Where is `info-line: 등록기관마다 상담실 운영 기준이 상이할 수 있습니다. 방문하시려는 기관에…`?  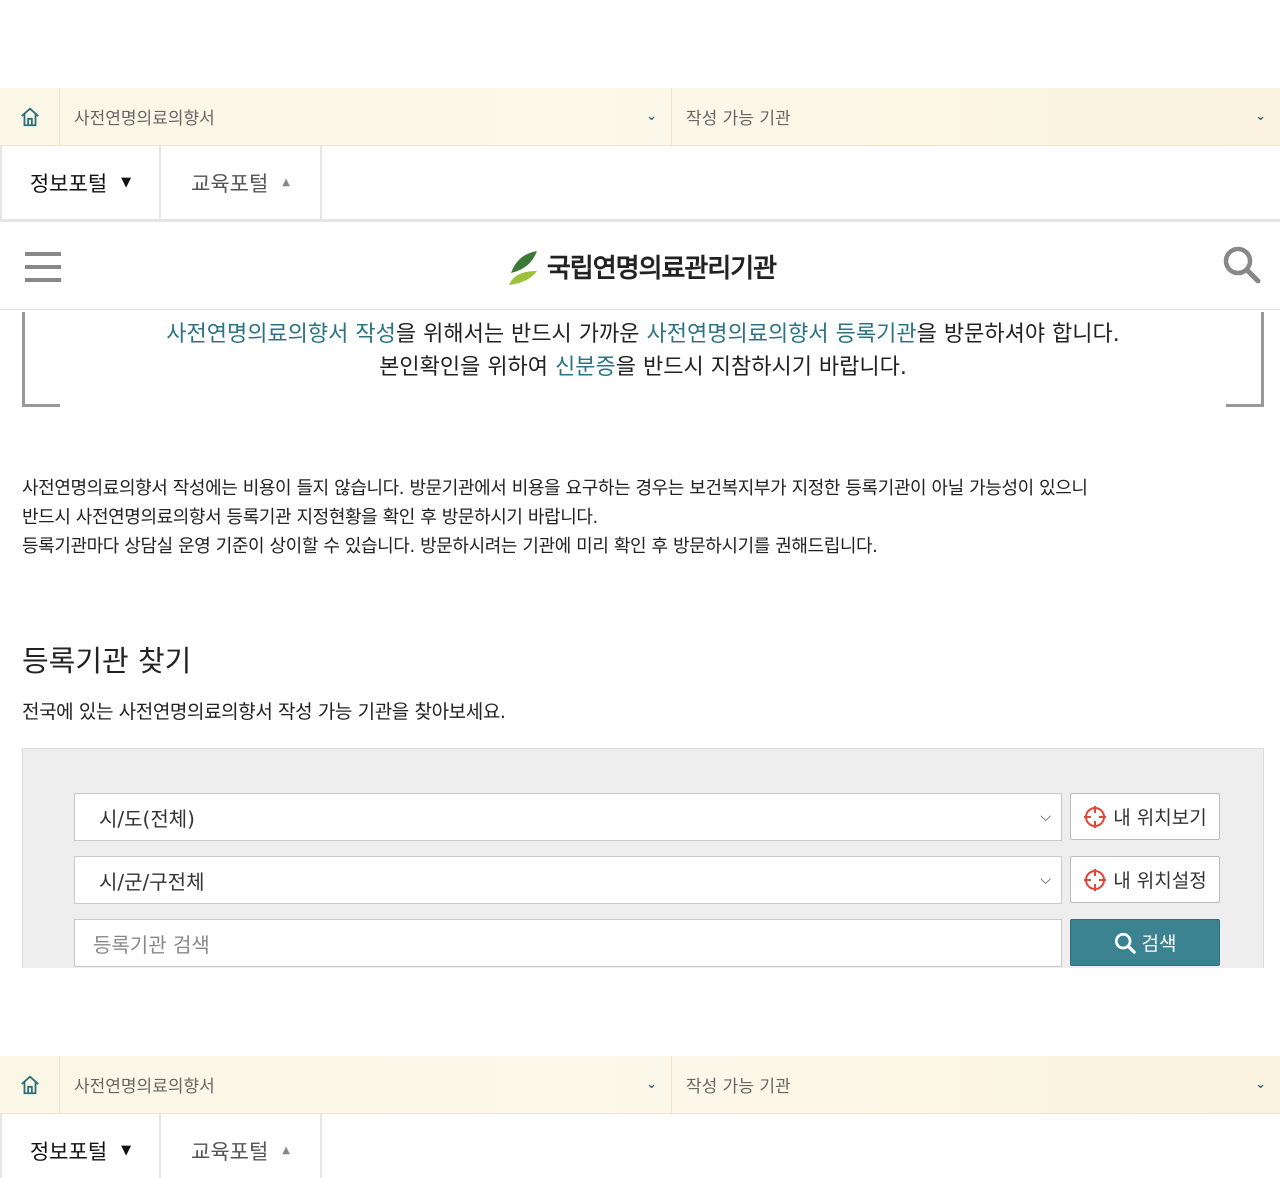 info-line: 등록기관마다 상담실 운영 기준이 상이할 수 있습니다. 방문하시려는 기관에… is located at coordinates (450, 546).